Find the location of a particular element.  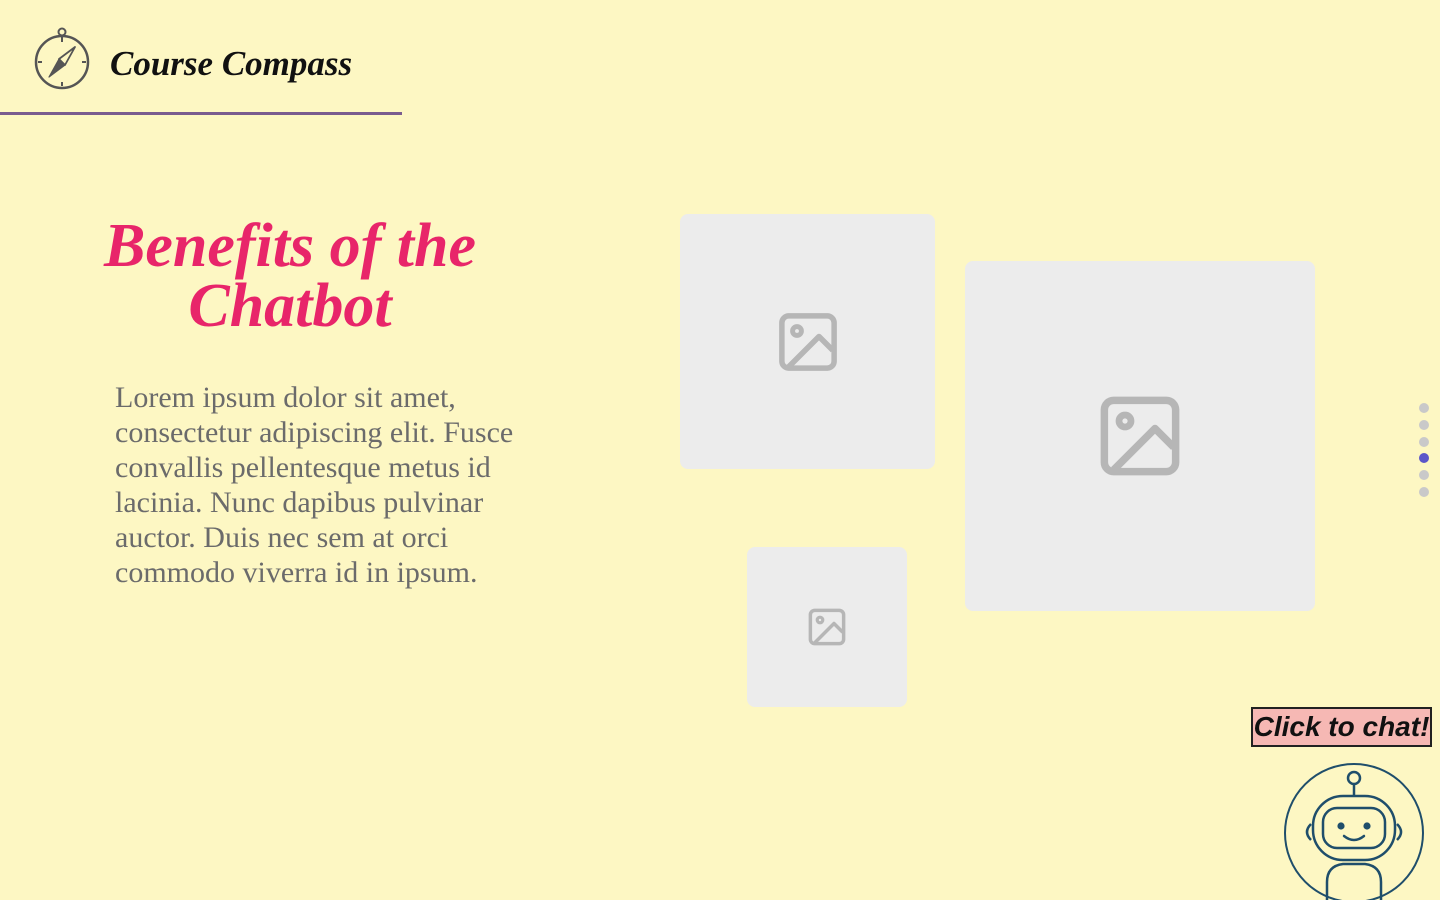

chat-button: Click to chat! is located at coordinates (1341, 727).